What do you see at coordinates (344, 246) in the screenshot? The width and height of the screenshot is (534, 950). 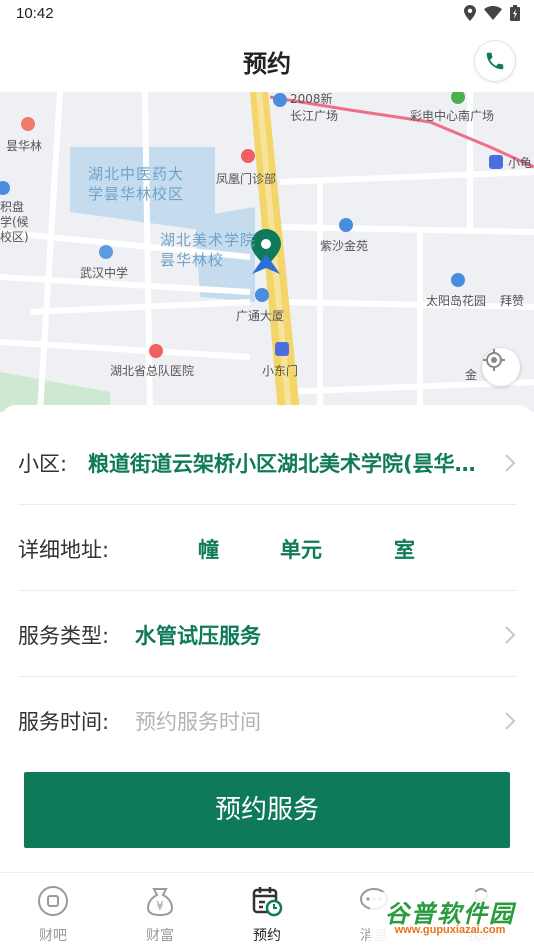 I see `map-label-zisha: 紫沙金苑` at bounding box center [344, 246].